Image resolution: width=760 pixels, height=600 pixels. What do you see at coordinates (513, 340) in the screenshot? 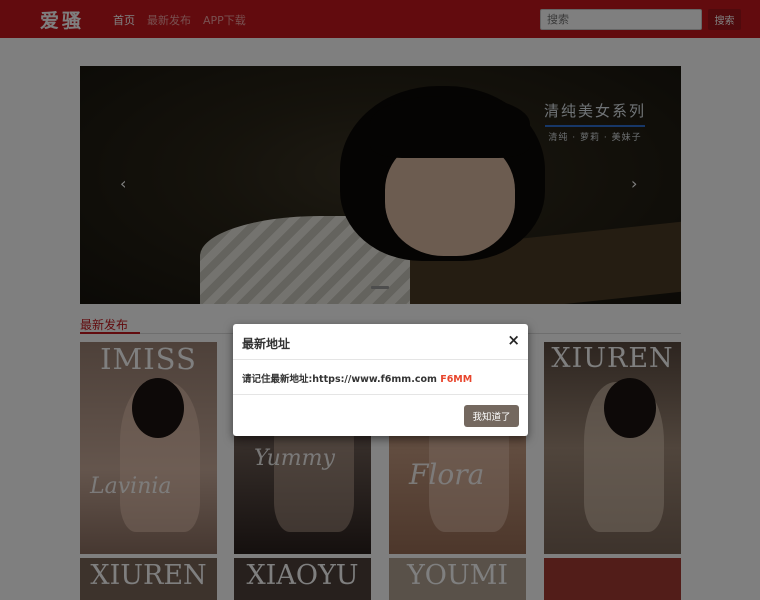
I see `close-icon: ×` at bounding box center [513, 340].